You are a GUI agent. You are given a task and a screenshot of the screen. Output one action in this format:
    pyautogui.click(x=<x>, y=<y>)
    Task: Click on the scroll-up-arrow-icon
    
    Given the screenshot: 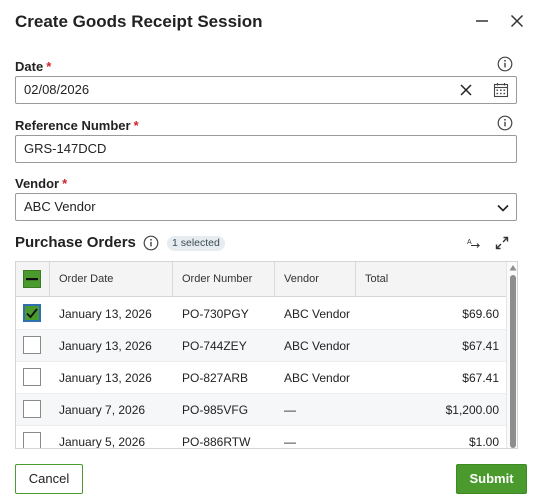 What is the action you would take?
    pyautogui.click(x=513, y=268)
    